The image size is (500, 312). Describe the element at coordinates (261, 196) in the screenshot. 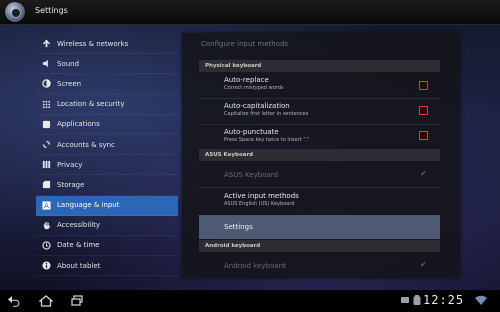

I see `active-input-methods-title: Active input methods` at that location.